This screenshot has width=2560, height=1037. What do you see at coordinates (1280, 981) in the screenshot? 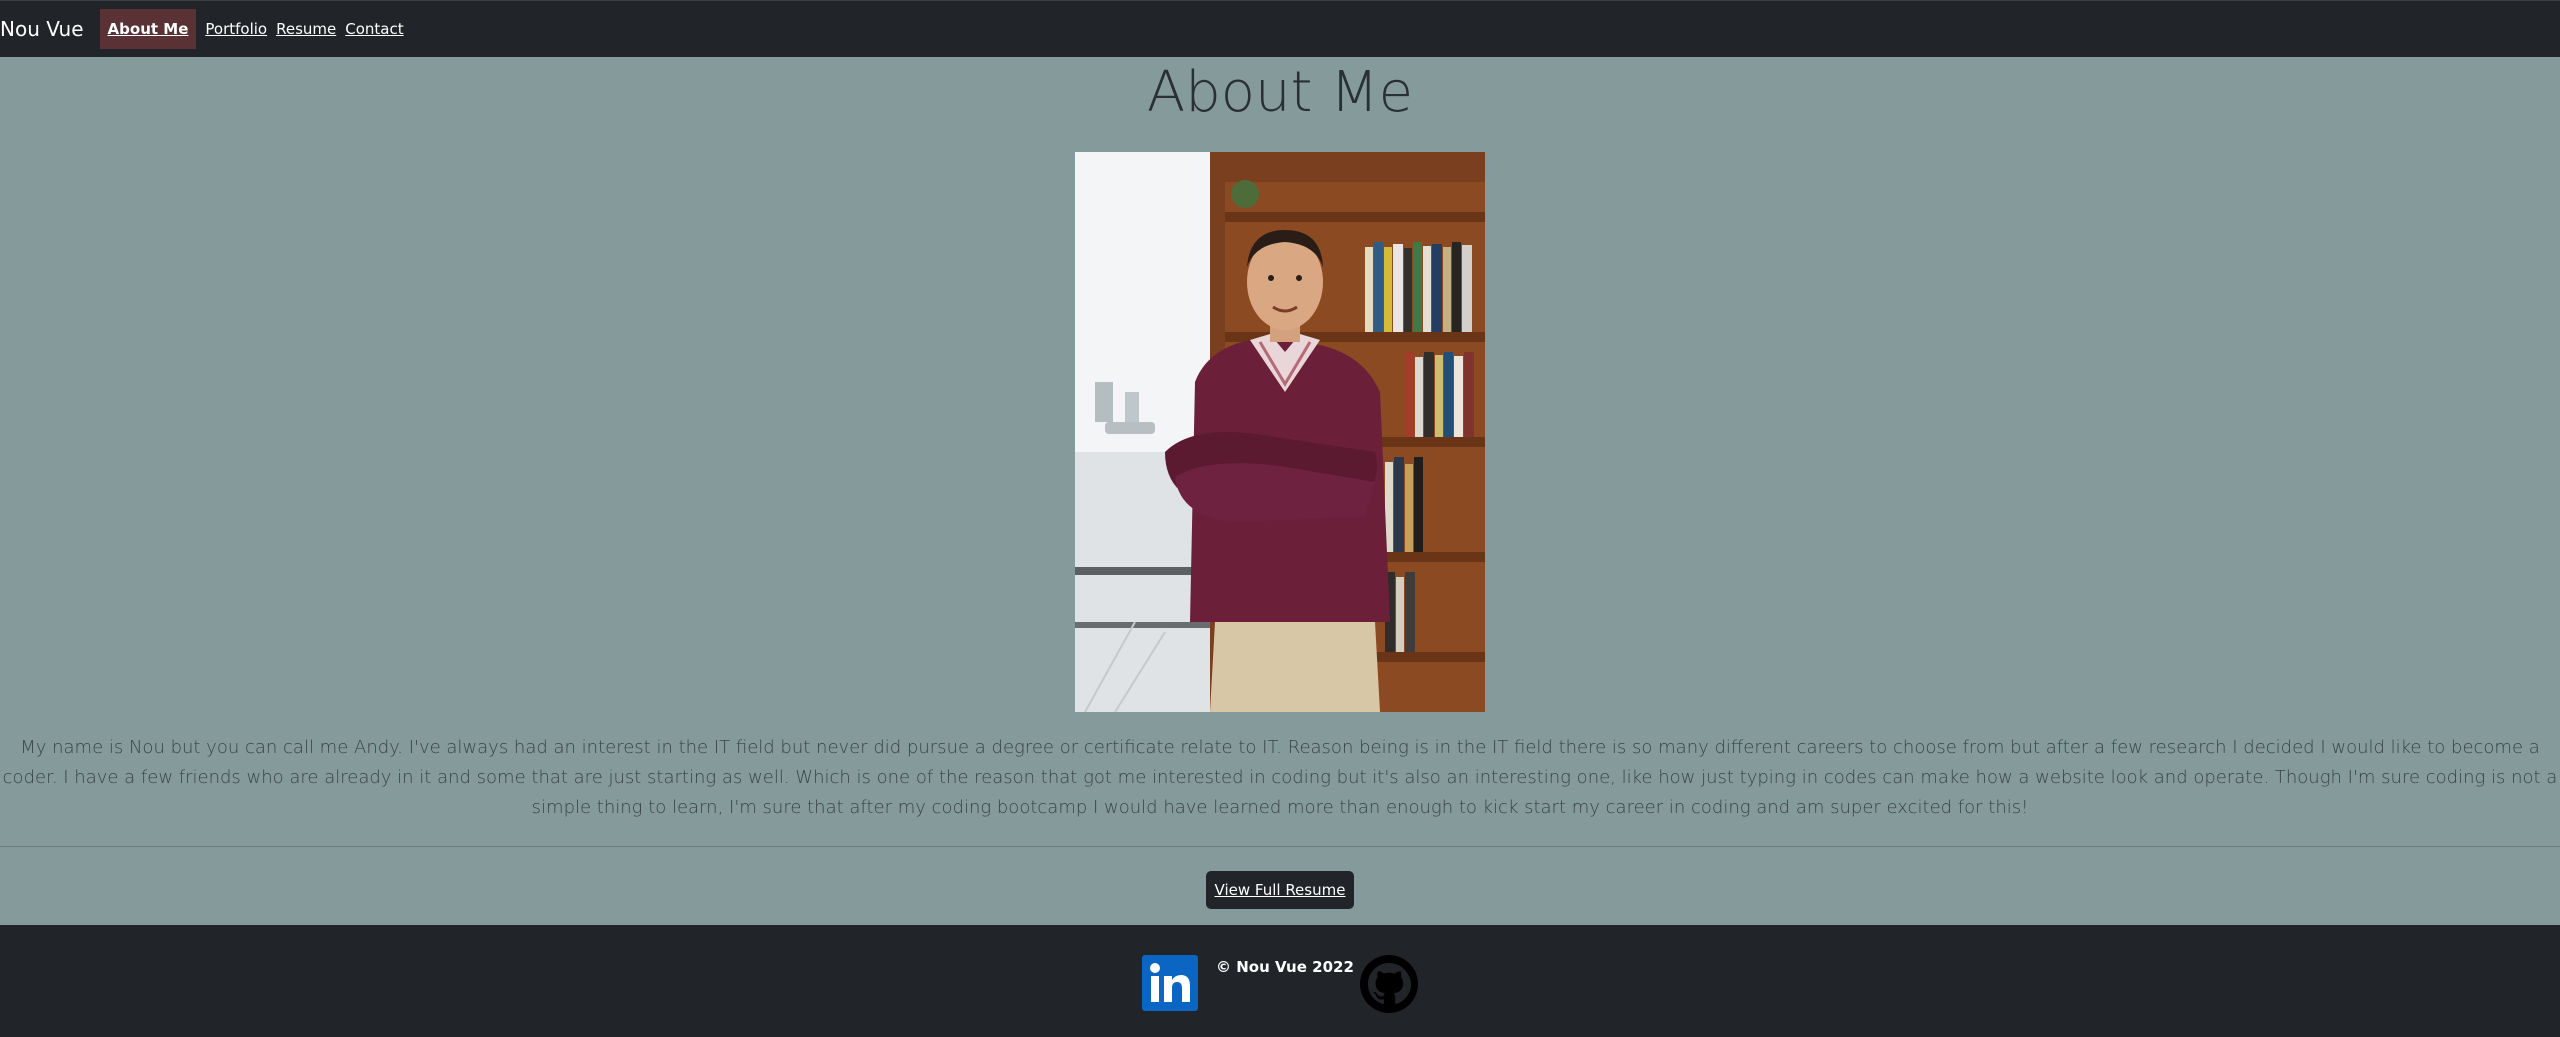
I see `footer: © Nou Vue 2022` at bounding box center [1280, 981].